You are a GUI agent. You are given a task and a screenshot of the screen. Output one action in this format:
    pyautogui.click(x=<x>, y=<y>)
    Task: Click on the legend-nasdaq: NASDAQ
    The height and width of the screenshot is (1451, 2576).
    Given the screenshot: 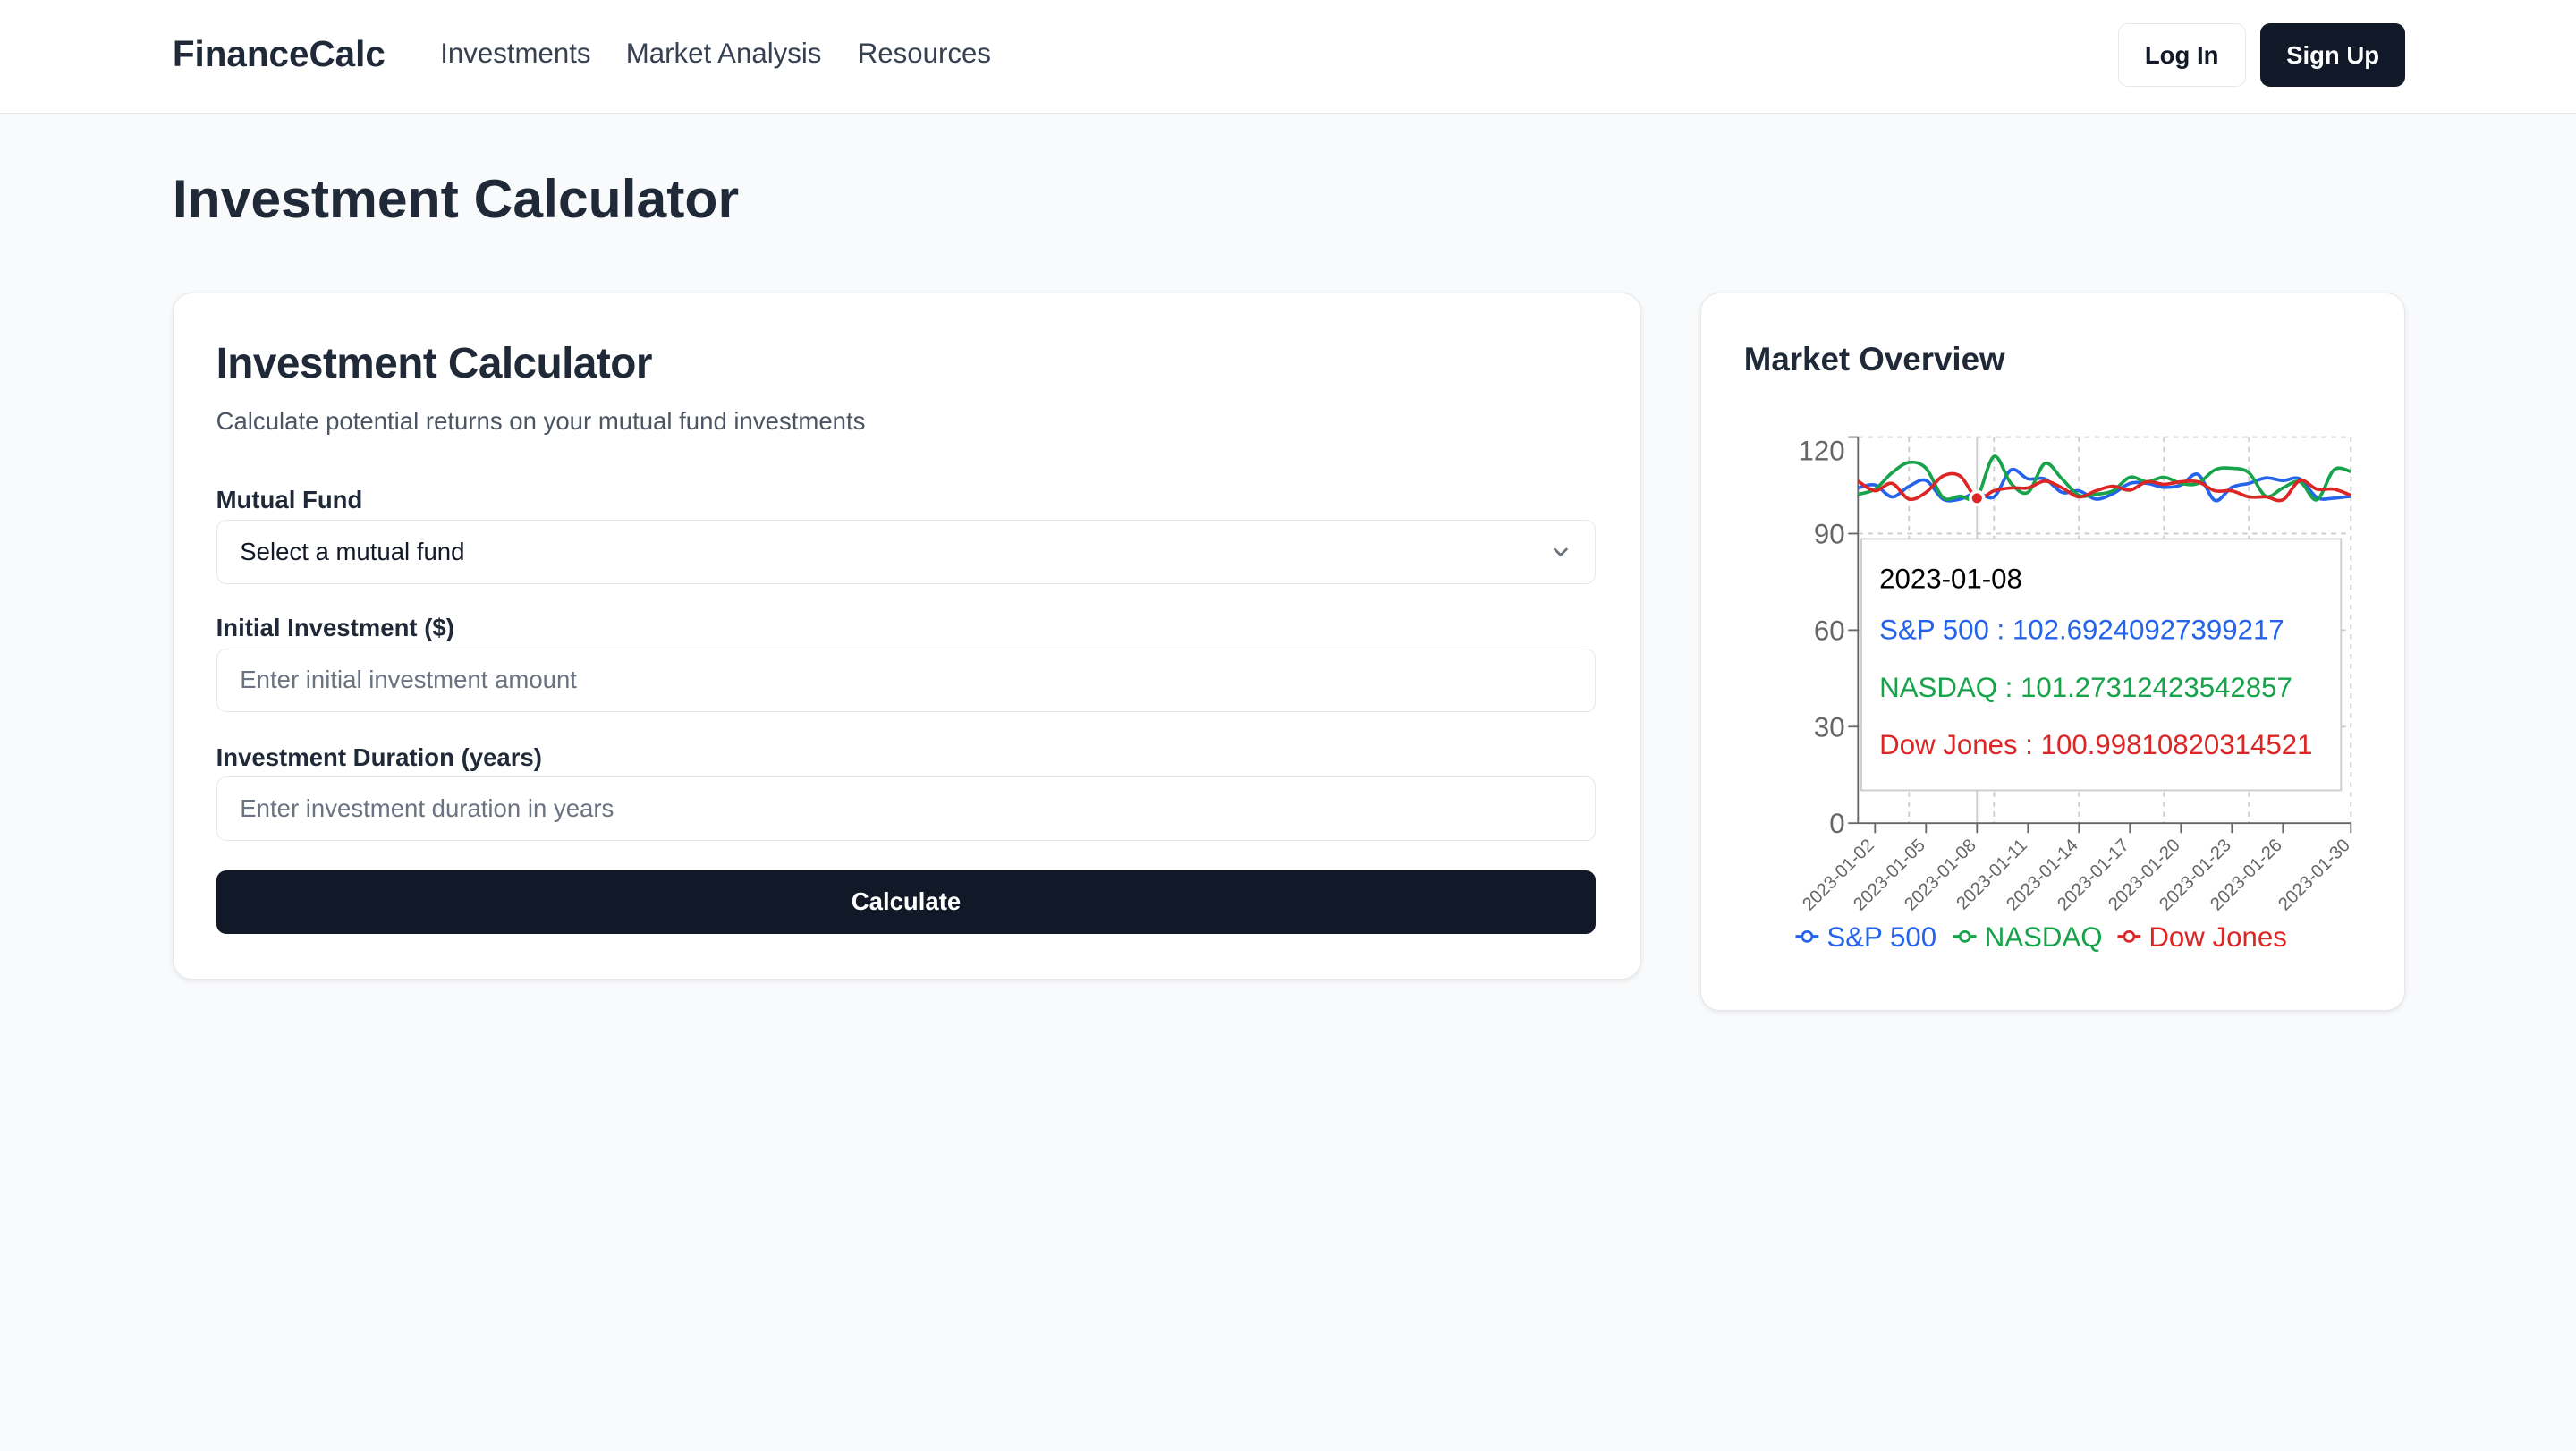 What is the action you would take?
    pyautogui.click(x=2044, y=937)
    